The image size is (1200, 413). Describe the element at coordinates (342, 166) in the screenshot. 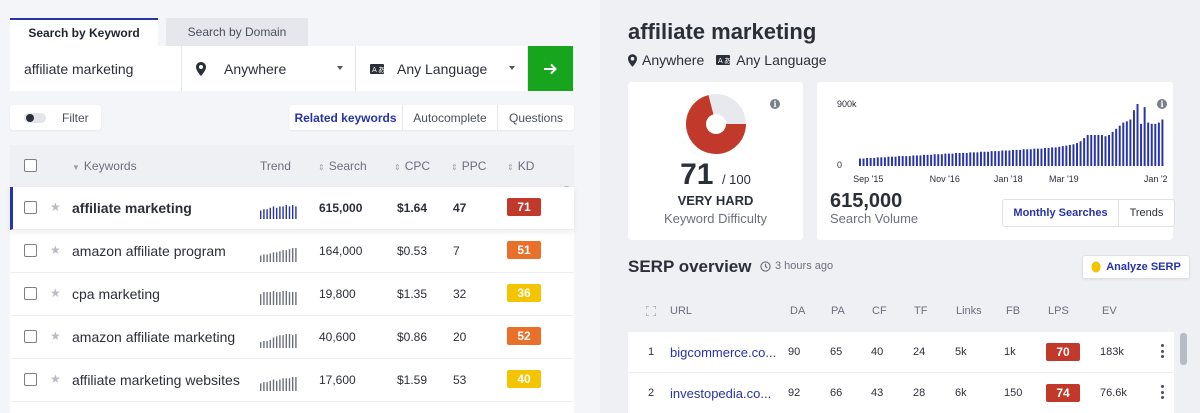

I see `column-header-search: ⇕ Search` at that location.